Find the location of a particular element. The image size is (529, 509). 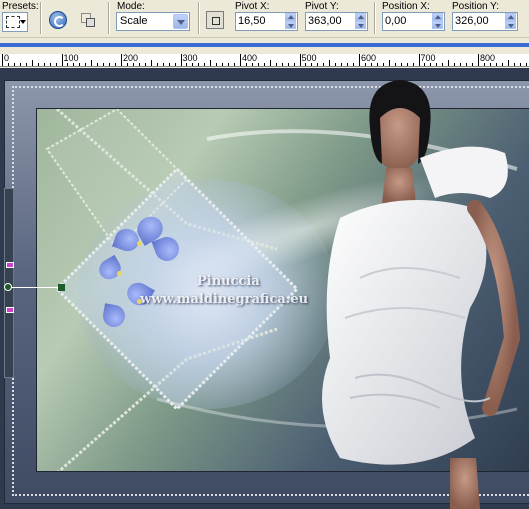

mode-icon is located at coordinates (88, 20).